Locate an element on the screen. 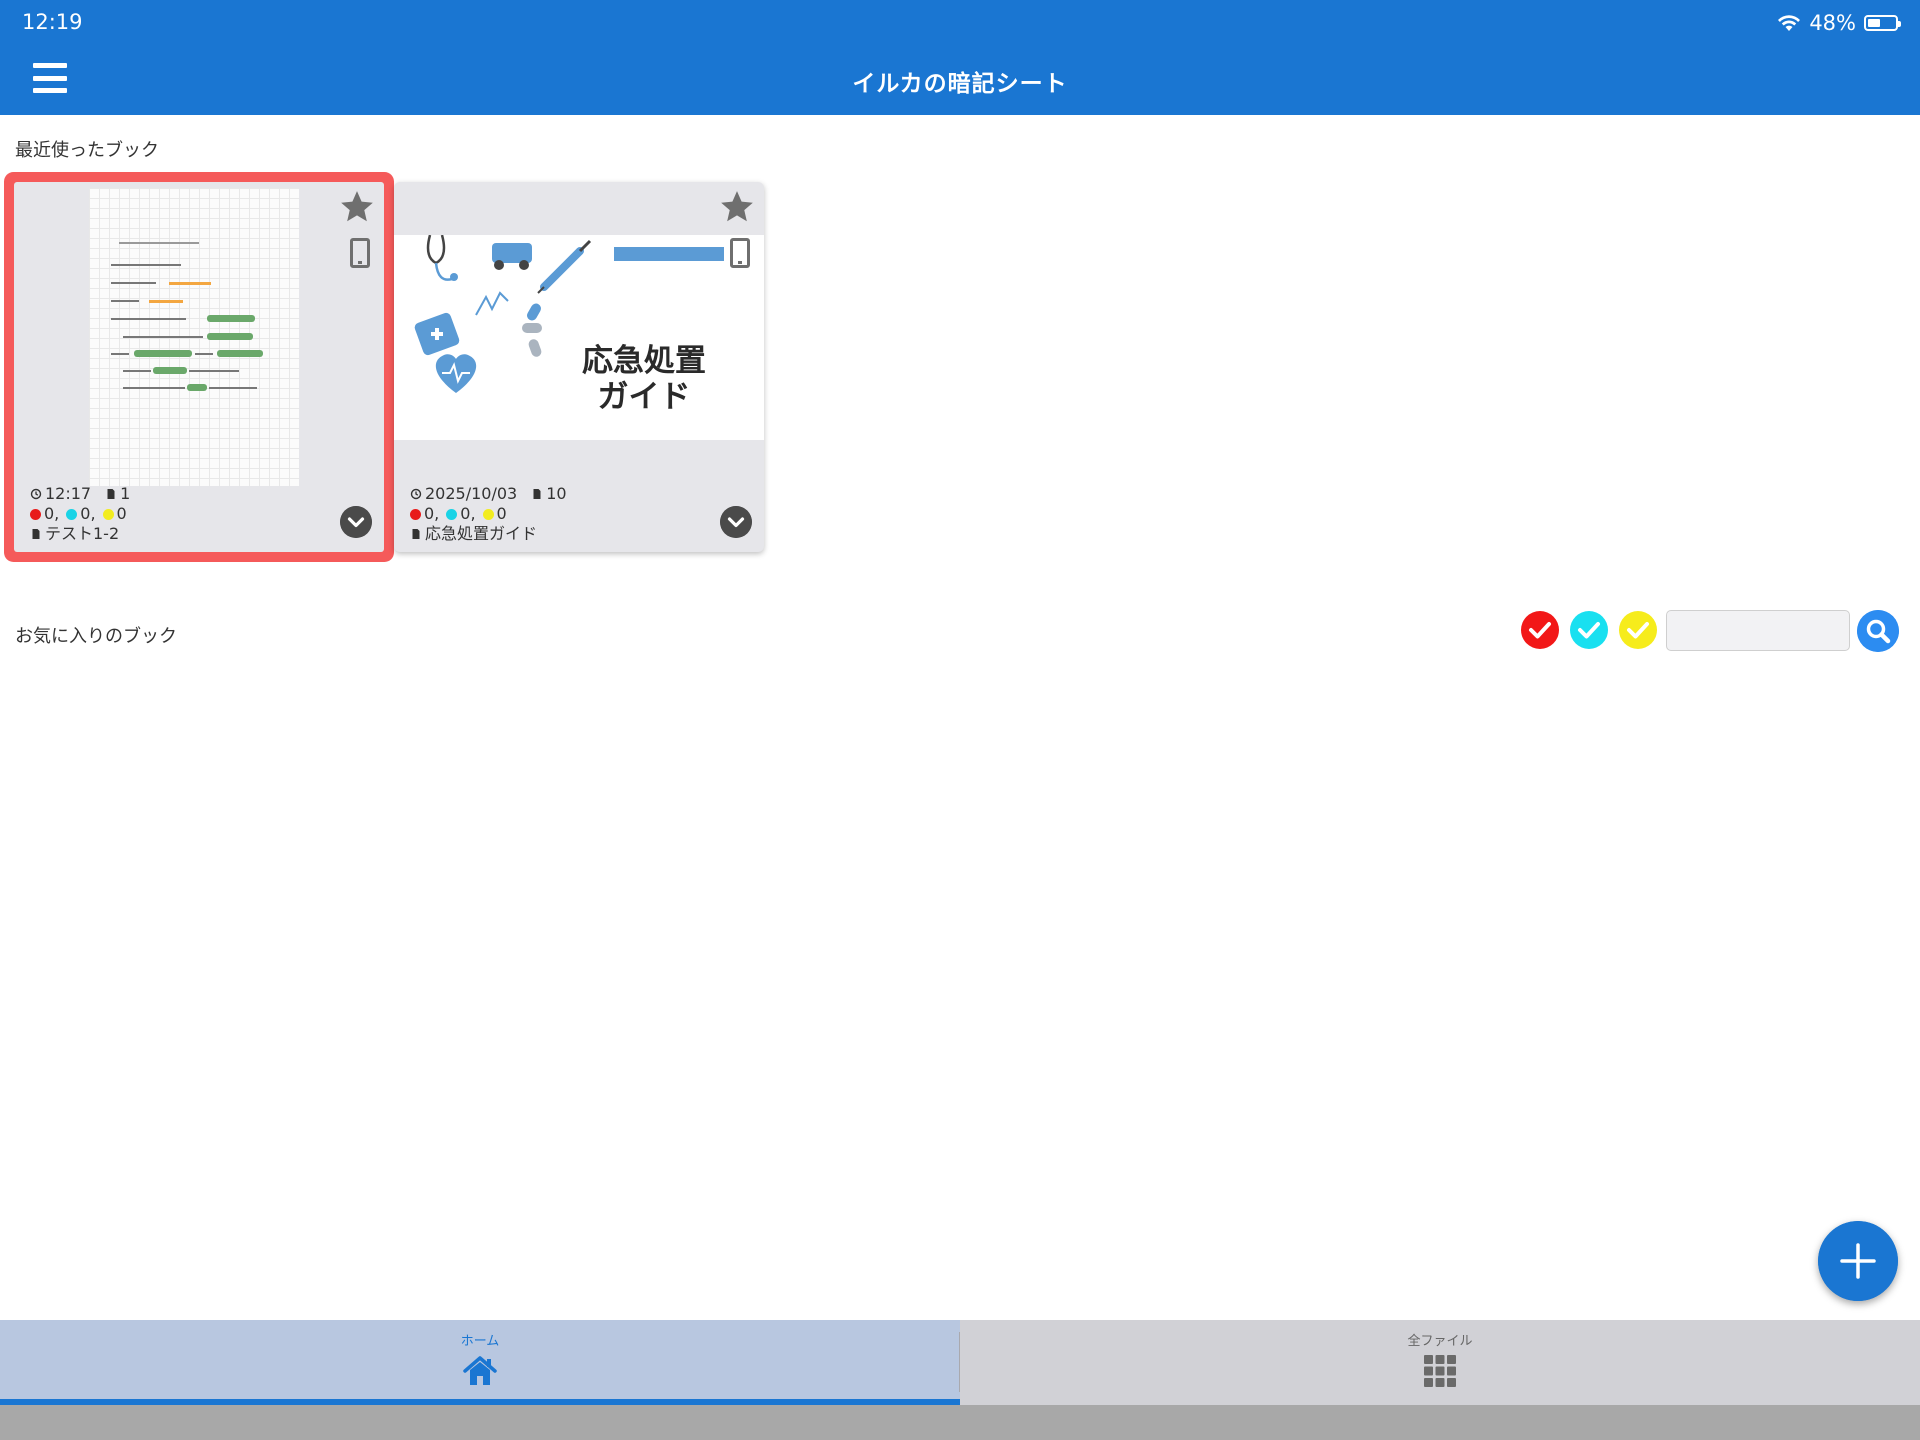 This screenshot has height=1440, width=1920. tab-all-files-label: 全ファイル is located at coordinates (1440, 1341).